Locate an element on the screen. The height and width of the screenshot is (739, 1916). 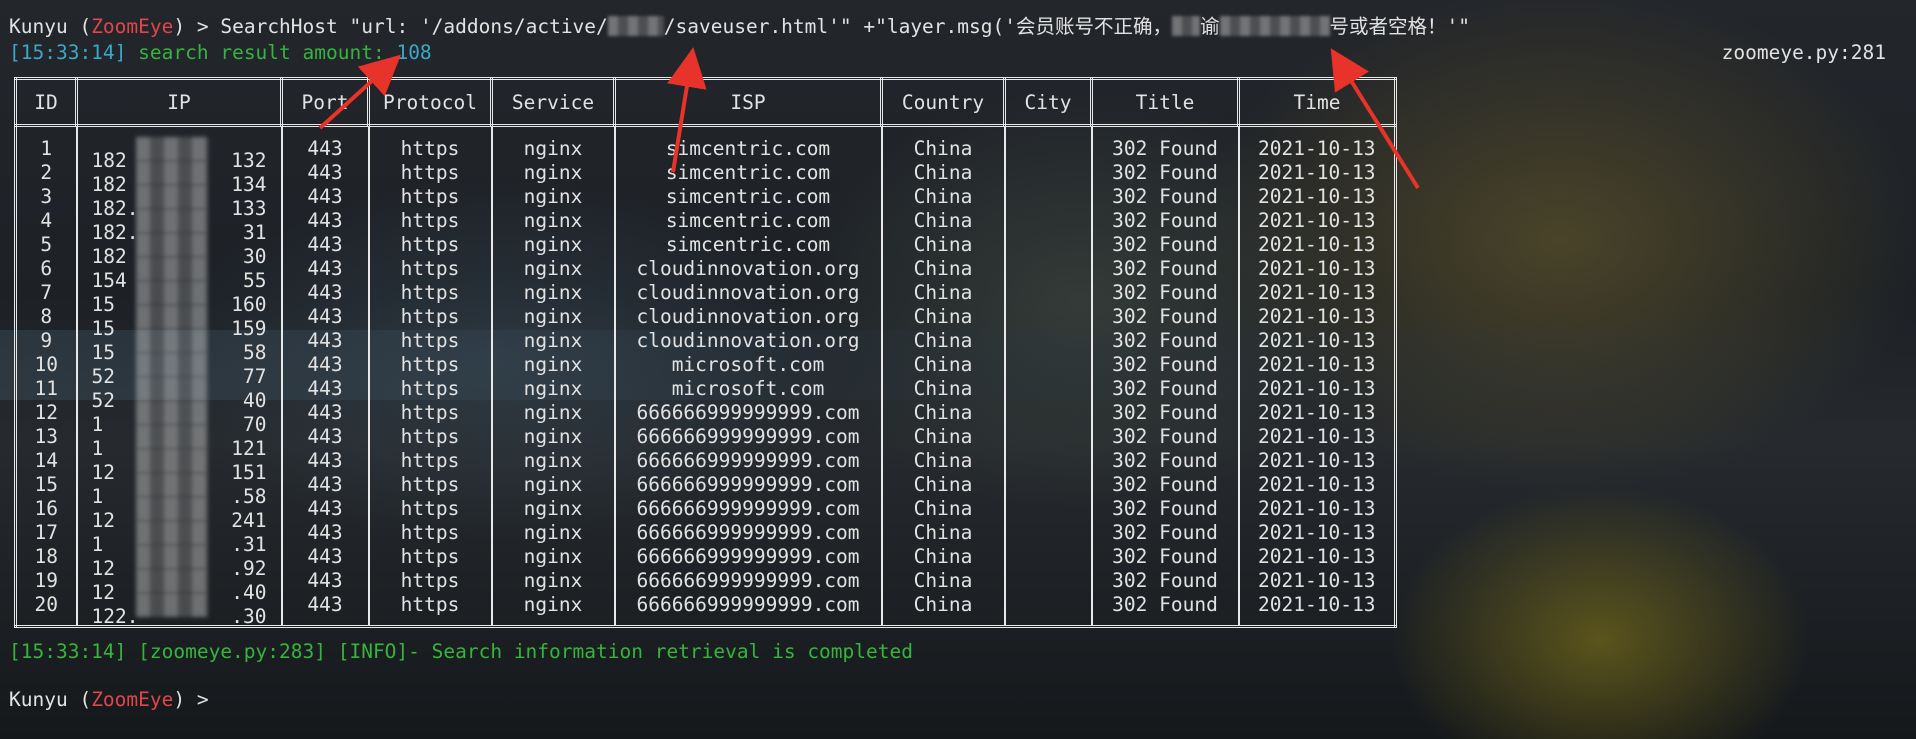
prompt-user: Kunyu is located at coordinates (38, 699).